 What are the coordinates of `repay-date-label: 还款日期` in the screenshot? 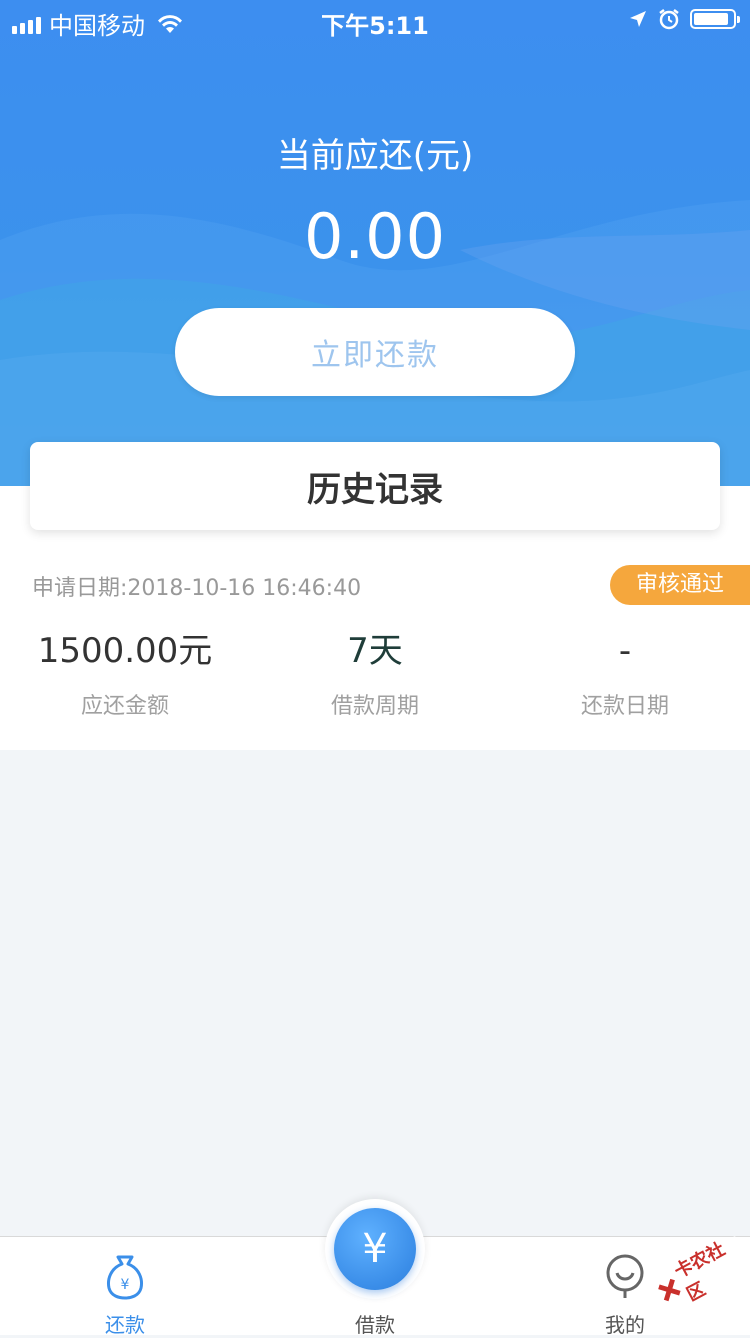 It's located at (624, 706).